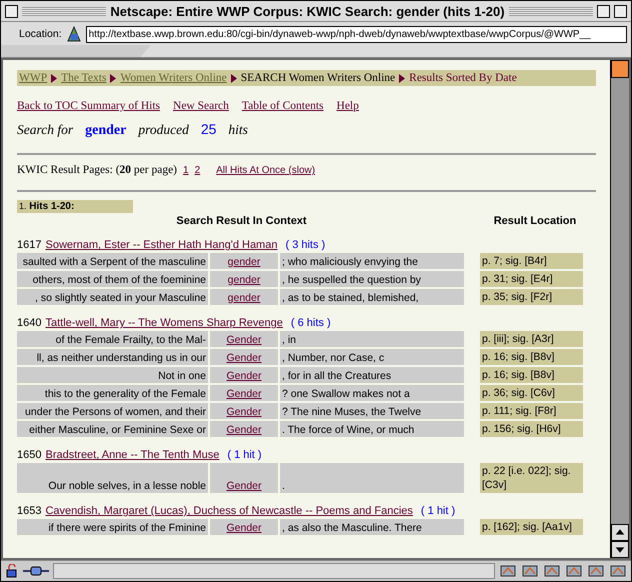  Describe the element at coordinates (372, 375) in the screenshot. I see `context-after-cell: , for in all the Creatures` at that location.